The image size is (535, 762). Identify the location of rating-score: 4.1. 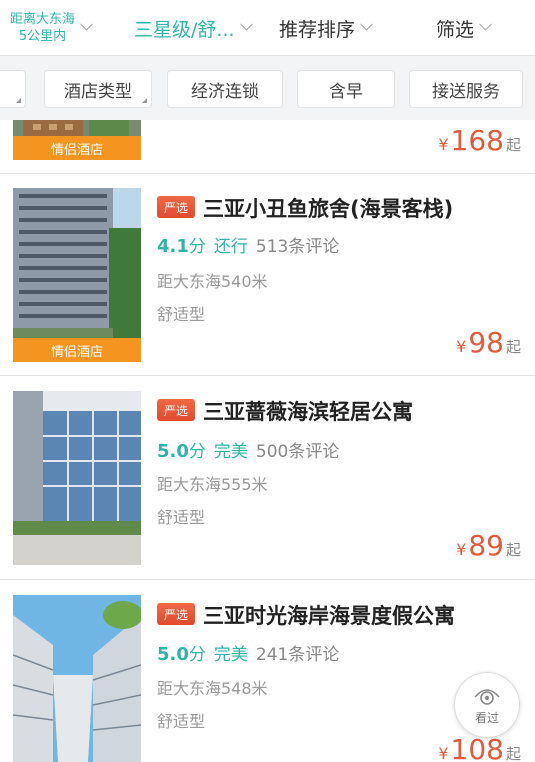
(173, 246).